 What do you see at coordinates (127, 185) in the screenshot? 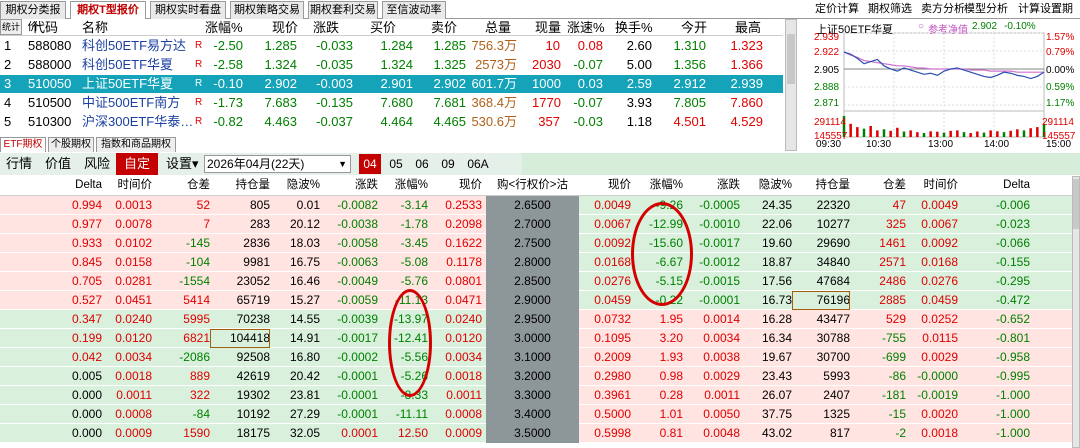
I see `hdr-call-time-value: 时间价` at bounding box center [127, 185].